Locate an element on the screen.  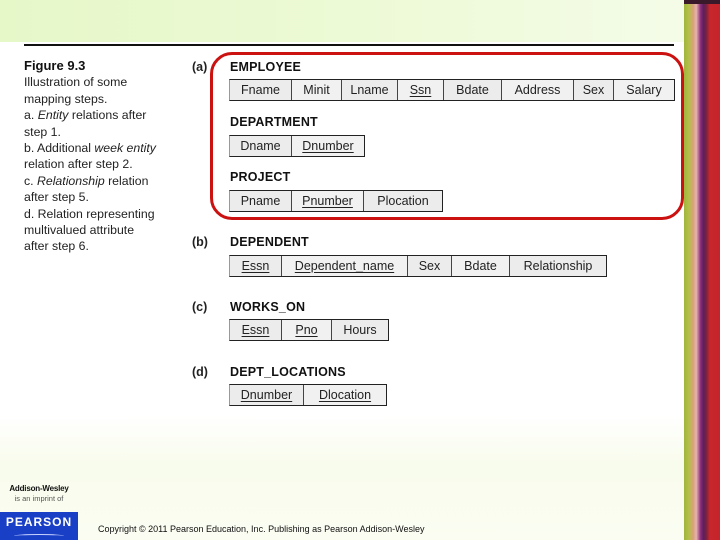
attribute-name: Fname is located at coordinates (260, 90).